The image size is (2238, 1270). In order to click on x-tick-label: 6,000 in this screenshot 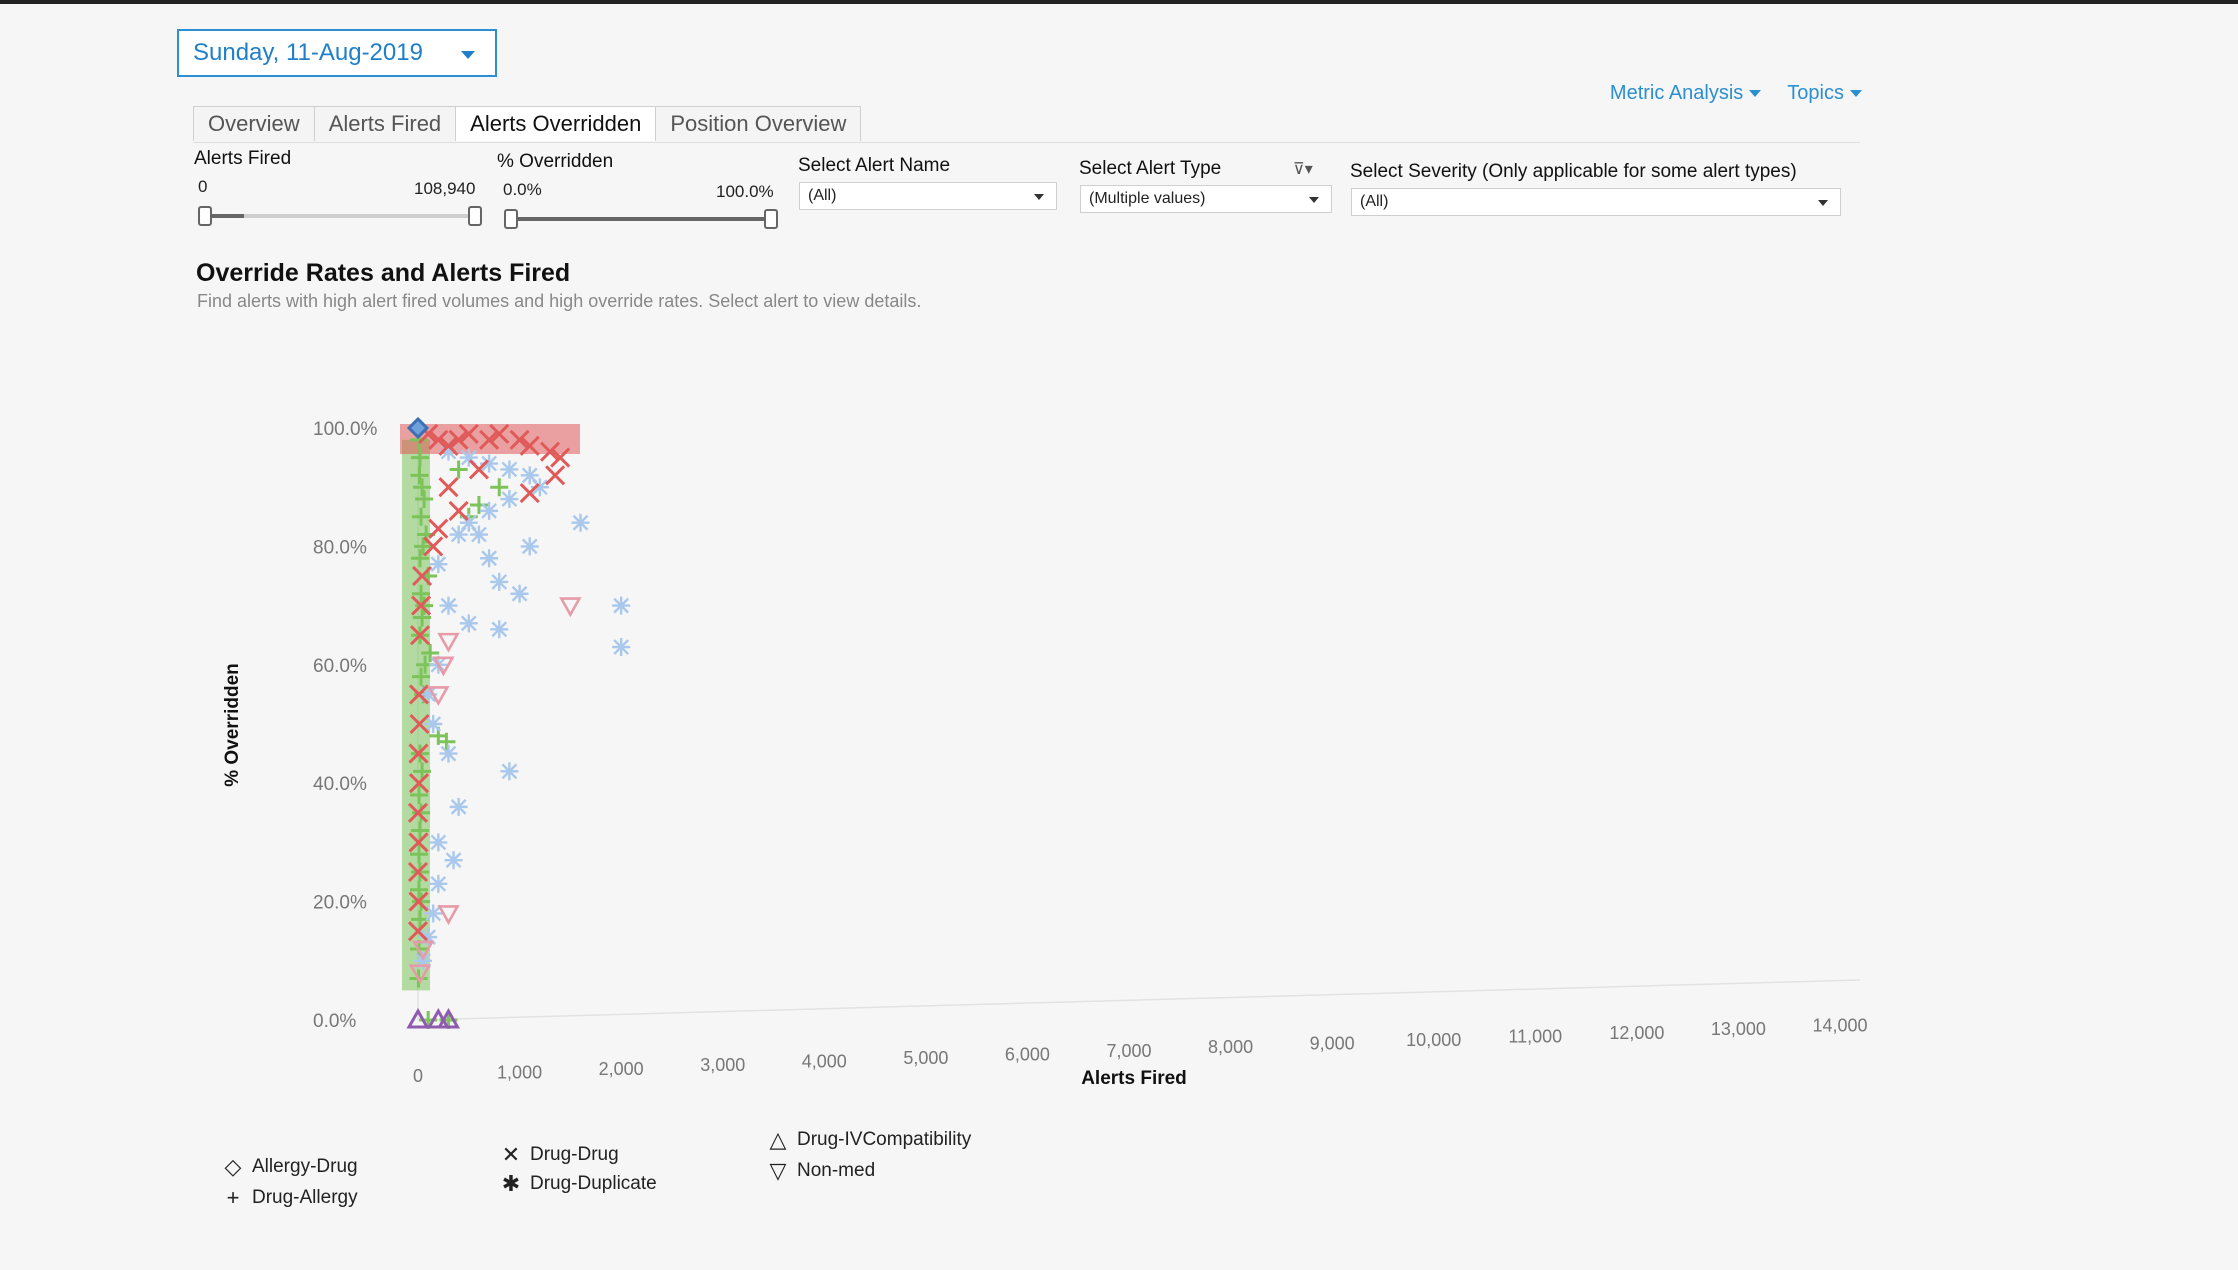, I will do `click(1027, 1054)`.